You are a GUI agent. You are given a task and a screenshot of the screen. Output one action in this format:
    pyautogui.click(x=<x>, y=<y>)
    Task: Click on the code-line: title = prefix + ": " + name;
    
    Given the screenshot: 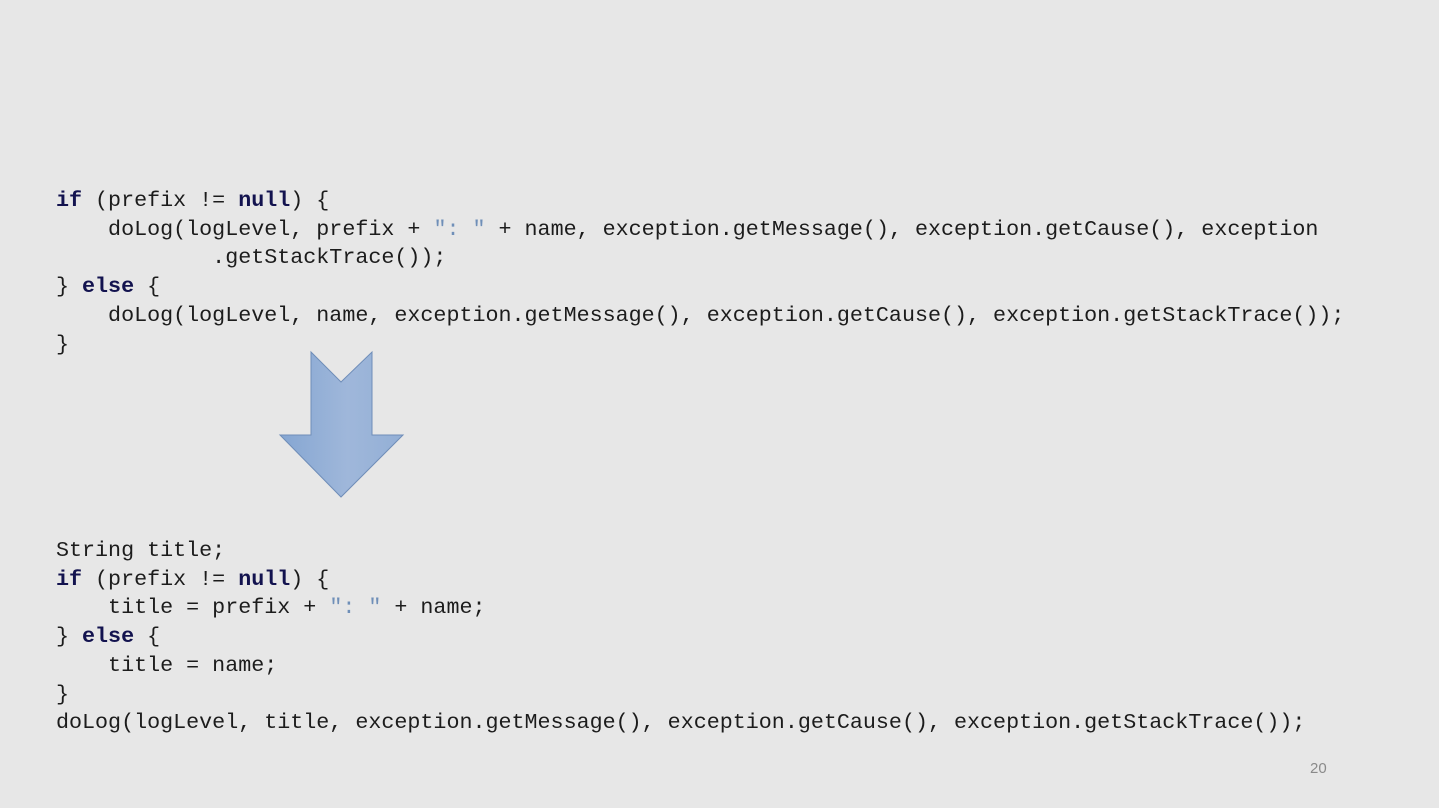 What is the action you would take?
    pyautogui.click(x=680, y=608)
    